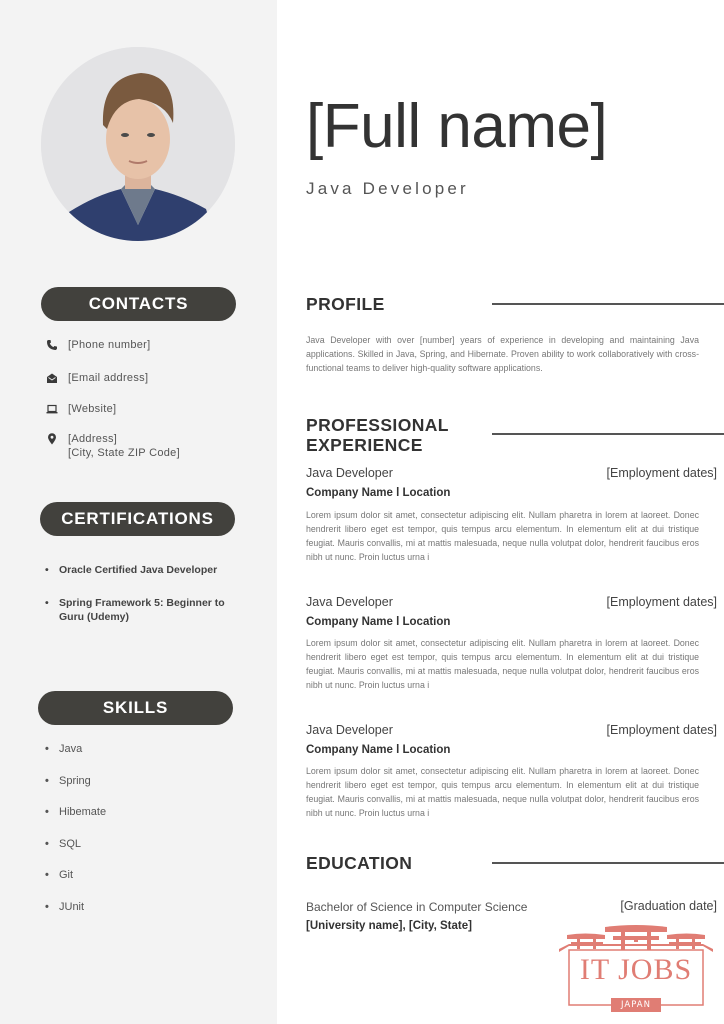 The image size is (724, 1024). I want to click on education-heading: EDUCATION, so click(359, 863).